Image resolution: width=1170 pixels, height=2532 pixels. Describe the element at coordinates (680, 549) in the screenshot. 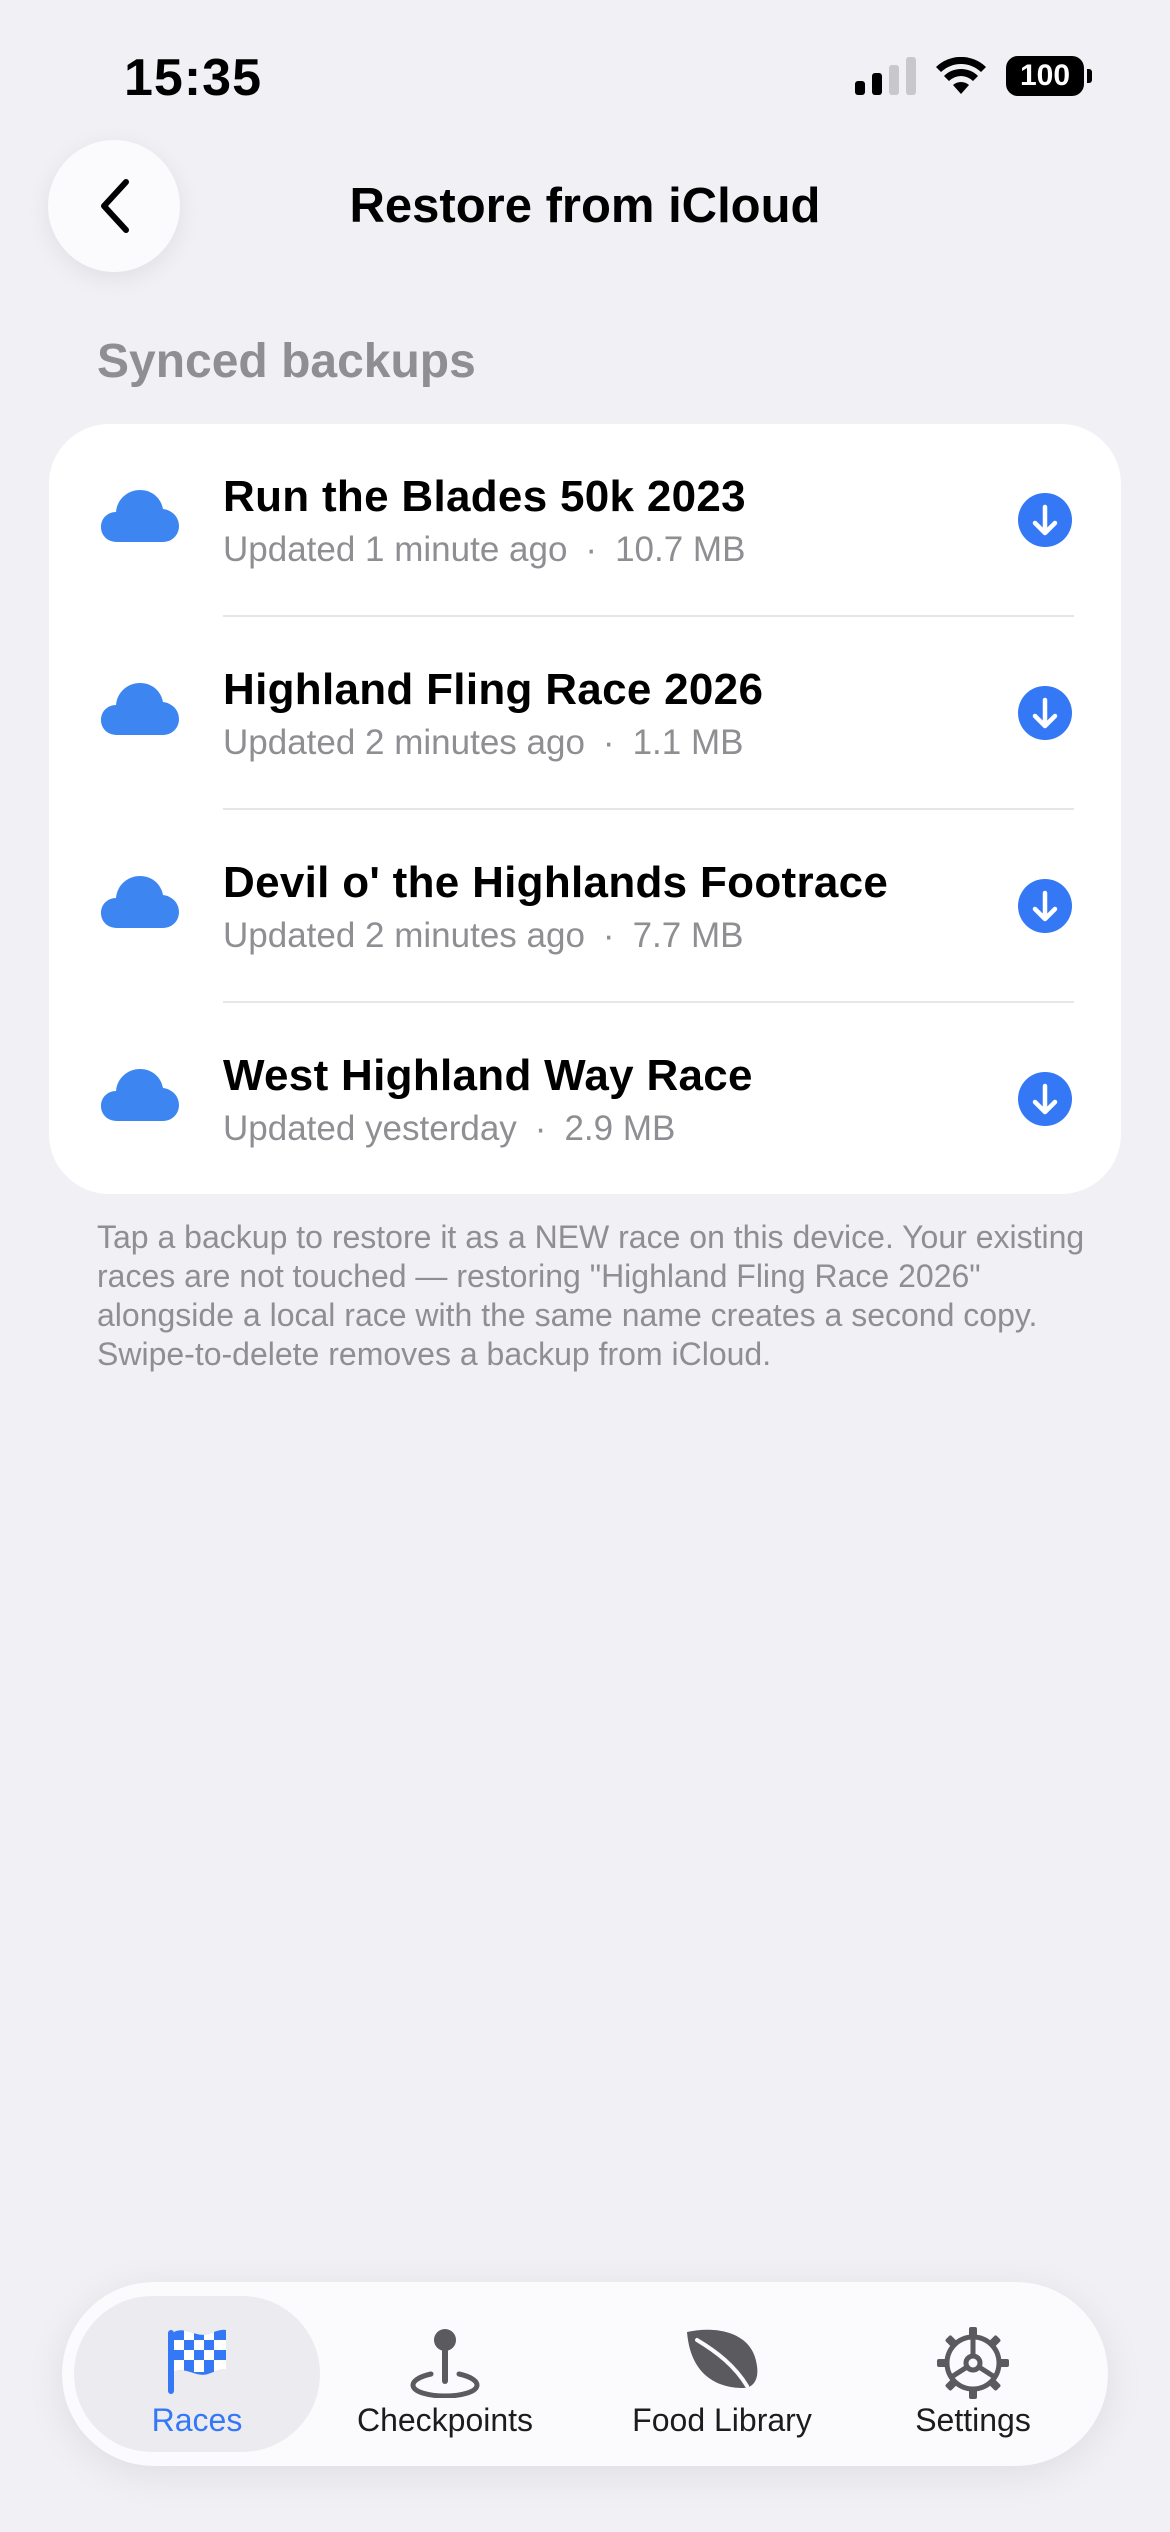

I see `backup-size: 10.7 MB` at that location.